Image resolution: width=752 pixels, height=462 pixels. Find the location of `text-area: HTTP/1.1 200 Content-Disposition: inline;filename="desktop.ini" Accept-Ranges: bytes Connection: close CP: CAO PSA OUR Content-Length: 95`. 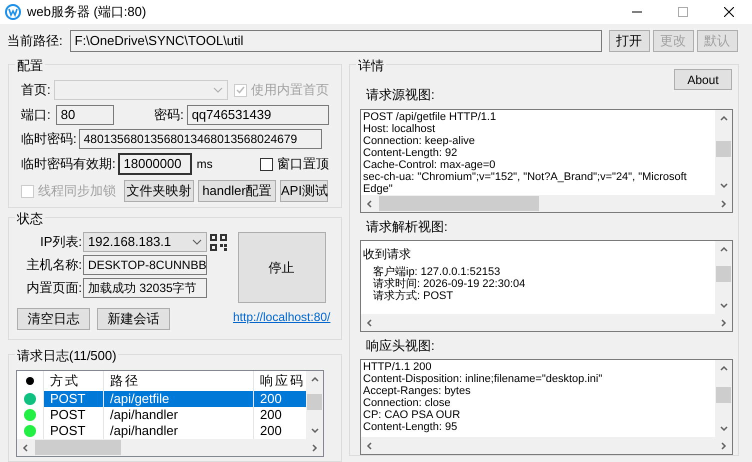

text-area: HTTP/1.1 200 Content-Disposition: inline;filename="desktop.ini" Accept-Ranges: bytes Connection: close CP: CAO PSA OUR Content-Length: 95 is located at coordinates (546, 407).